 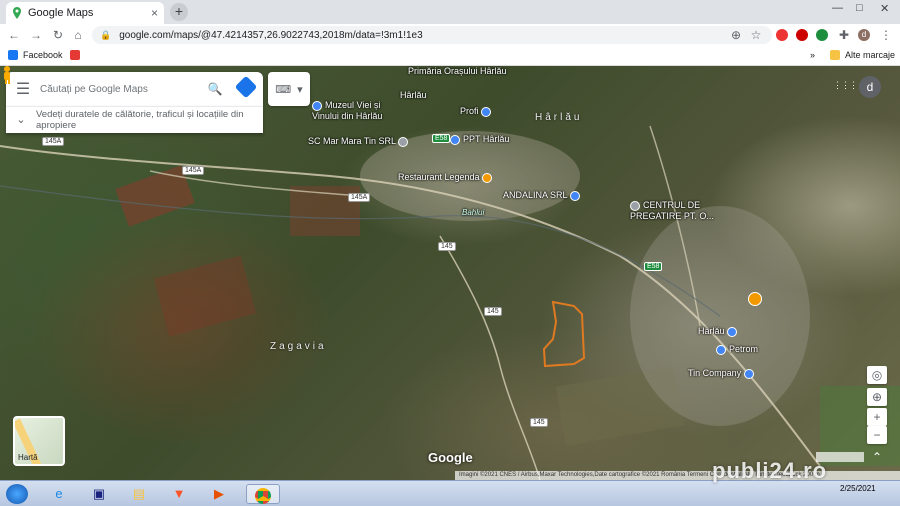 I want to click on keyboard-icon: ⌨, so click(x=283, y=89).